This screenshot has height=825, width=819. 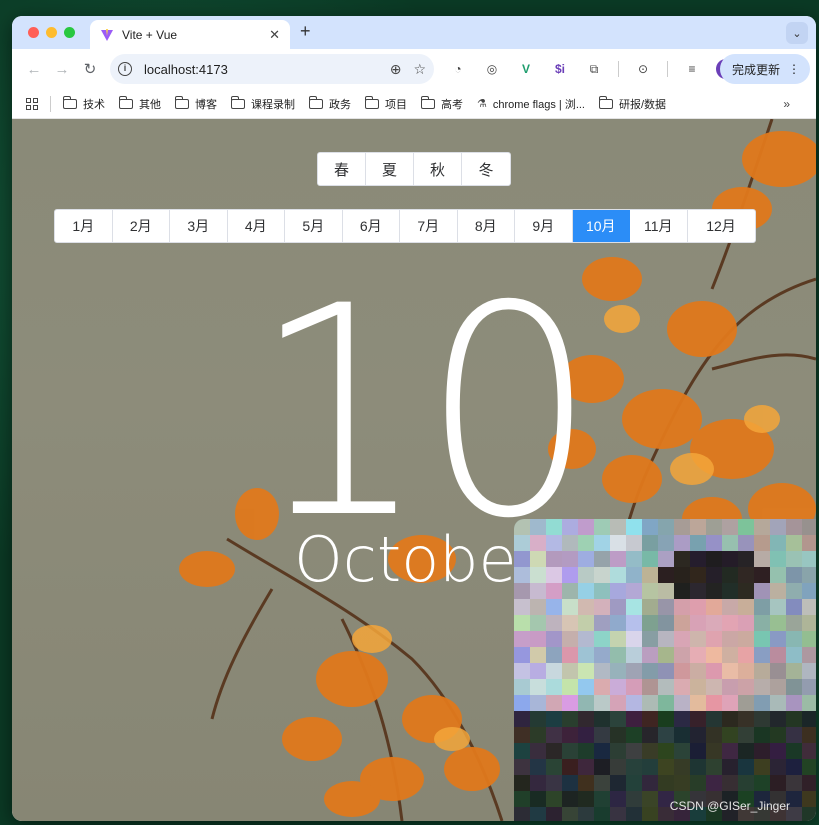 I want to click on address-bar: i localhost:4173 ⊕ ☆, so click(x=272, y=69).